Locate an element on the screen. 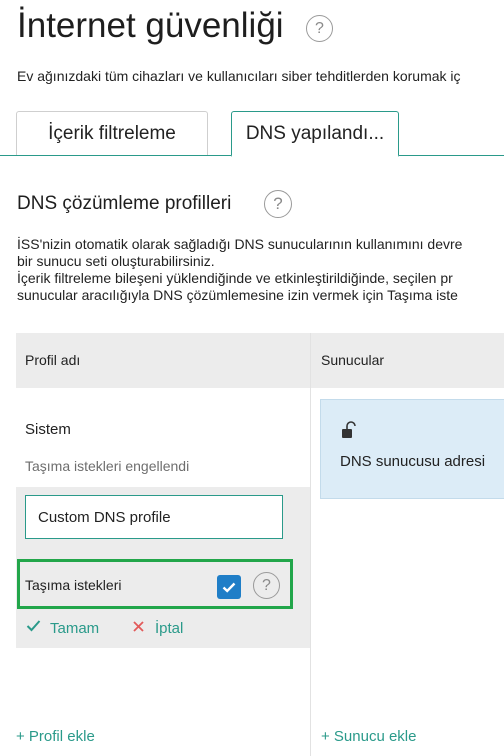 This screenshot has width=504, height=756. dns-server-address-label: DNS sunucusu adresi is located at coordinates (413, 461).